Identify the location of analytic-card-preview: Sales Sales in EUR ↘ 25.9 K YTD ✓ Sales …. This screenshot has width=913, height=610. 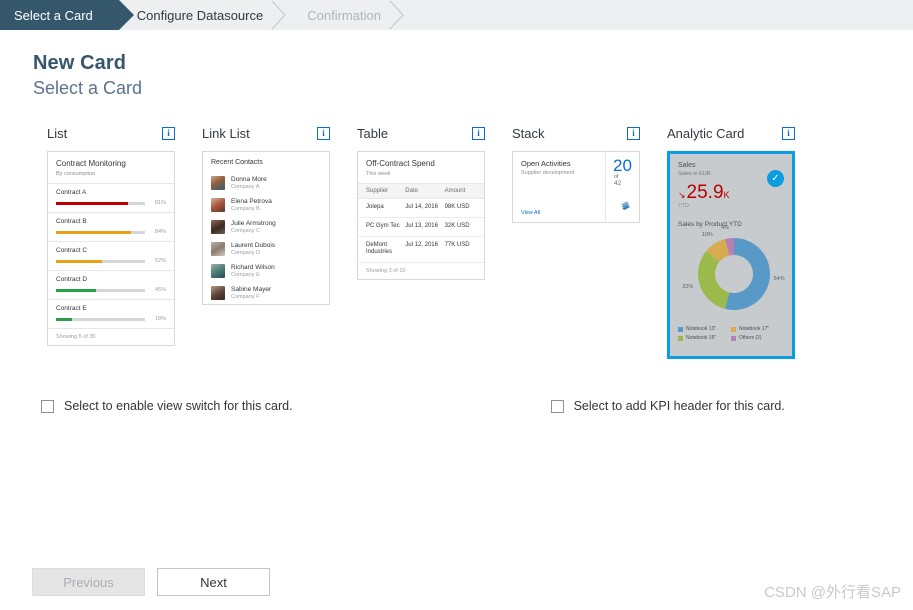
(731, 255).